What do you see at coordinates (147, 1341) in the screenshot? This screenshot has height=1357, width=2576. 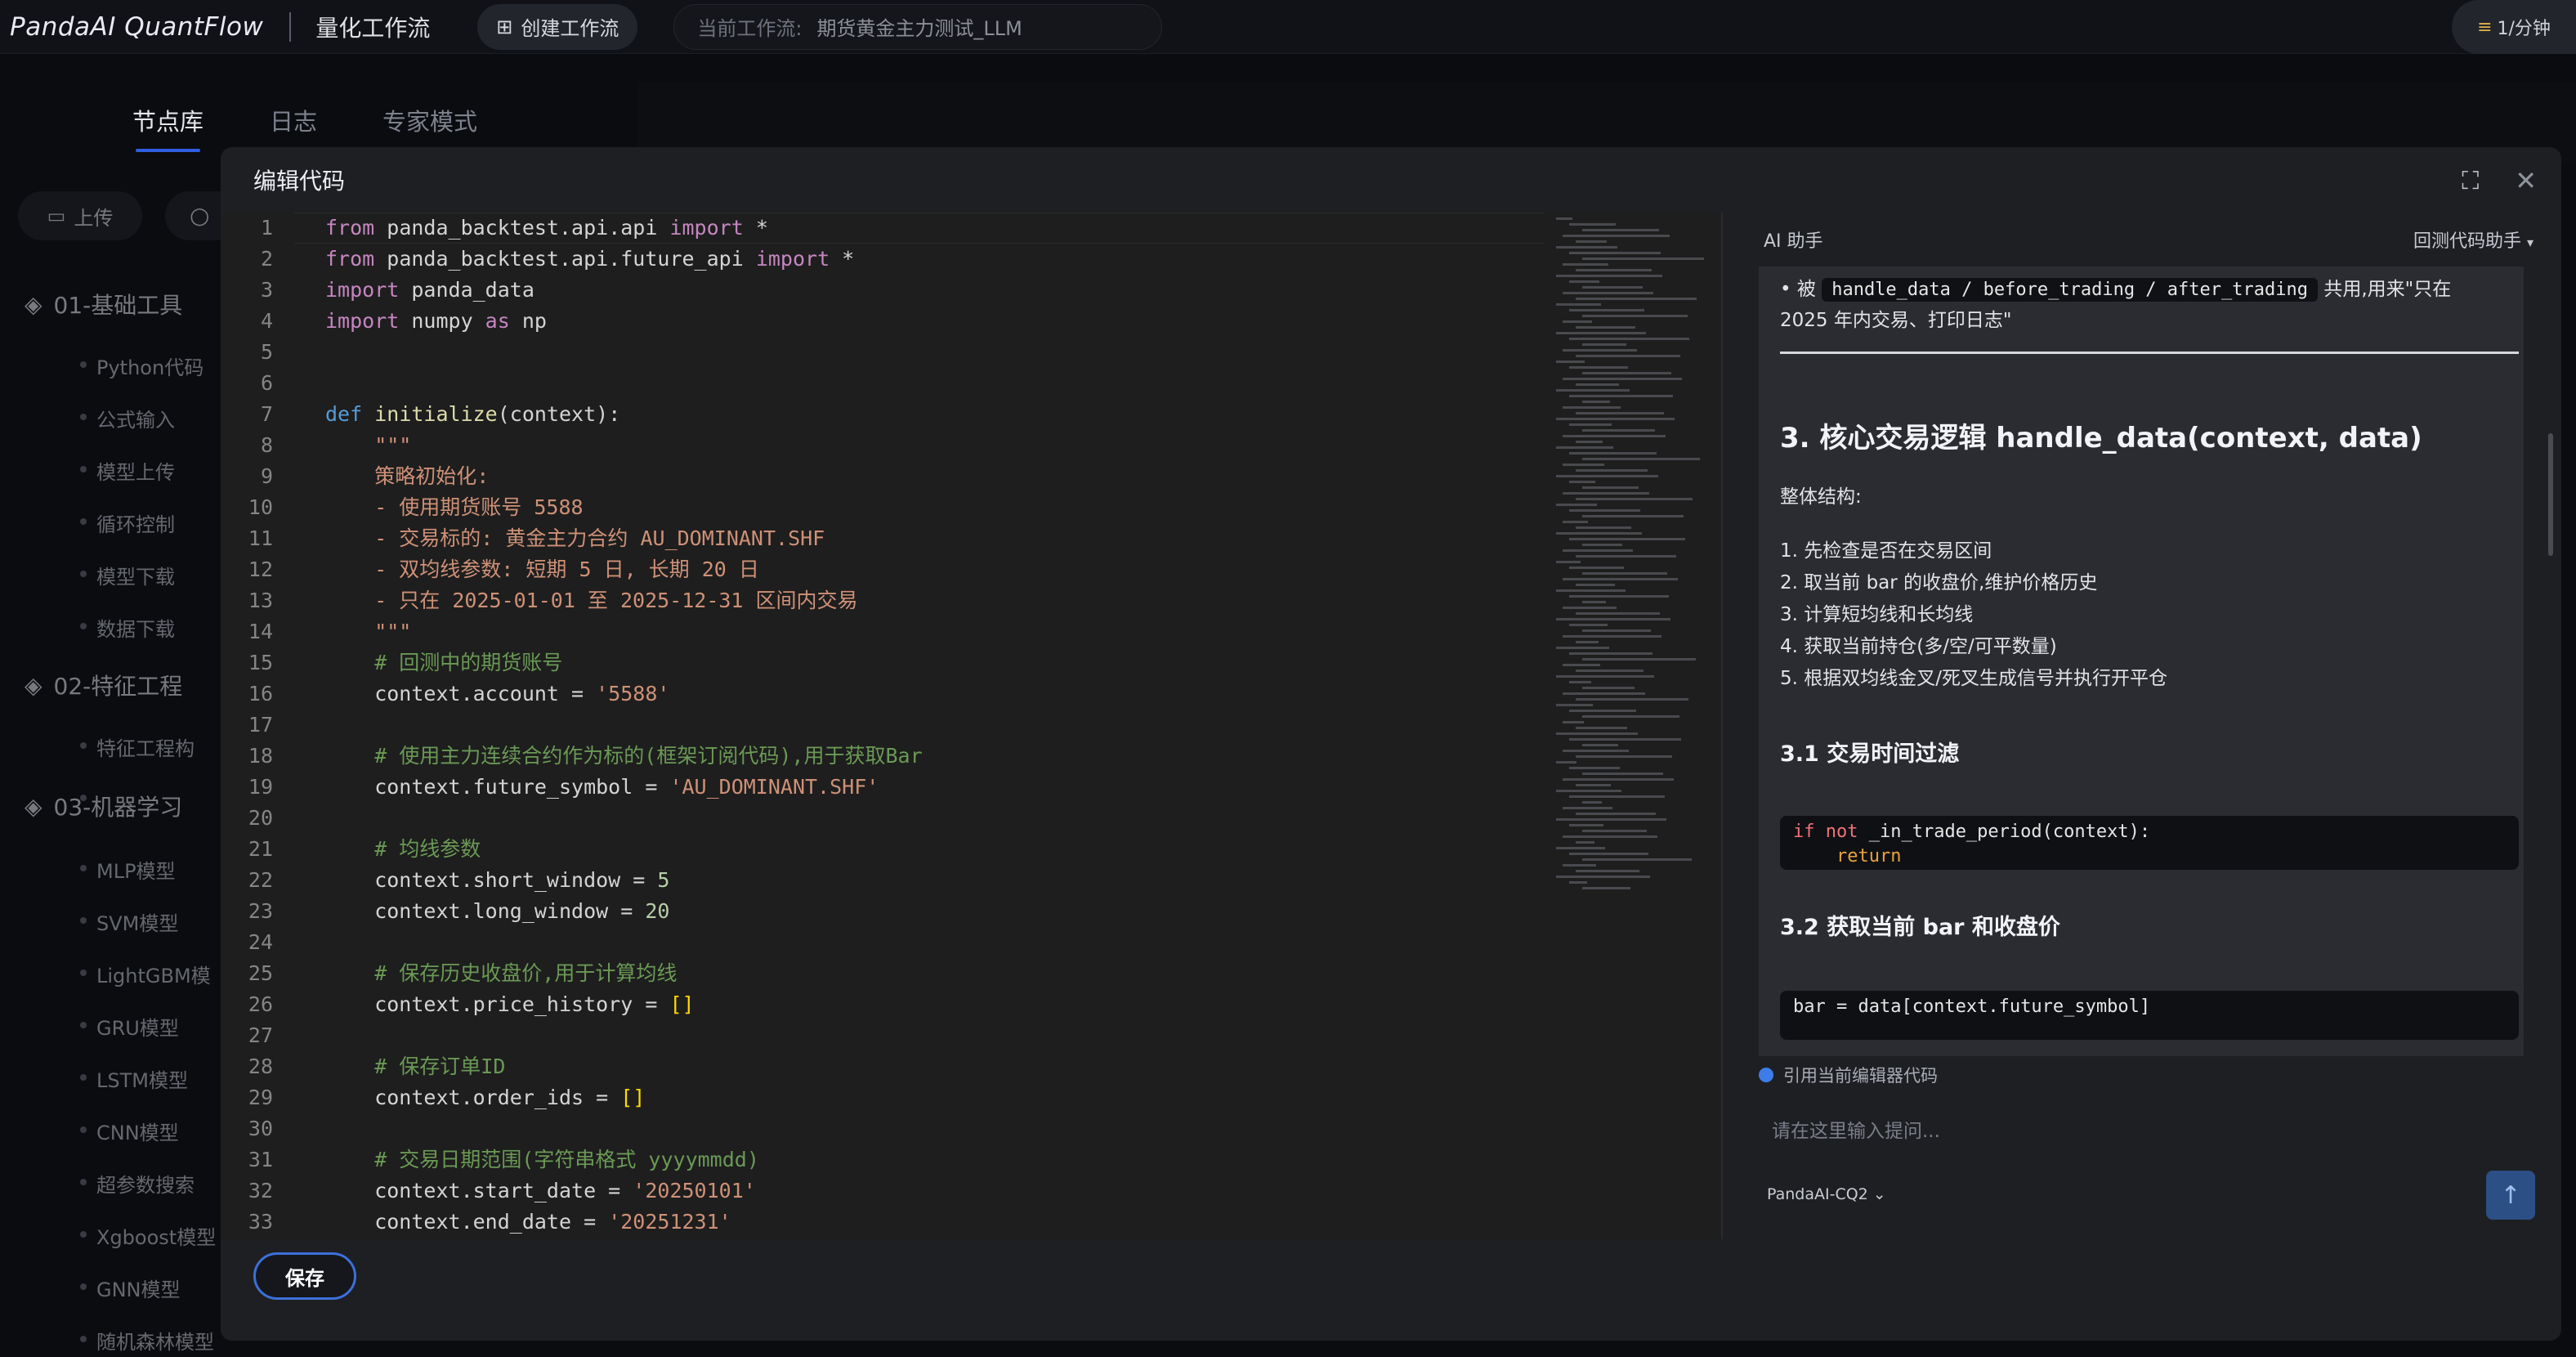 I see `sidebar-item: 随机森林模型` at bounding box center [147, 1341].